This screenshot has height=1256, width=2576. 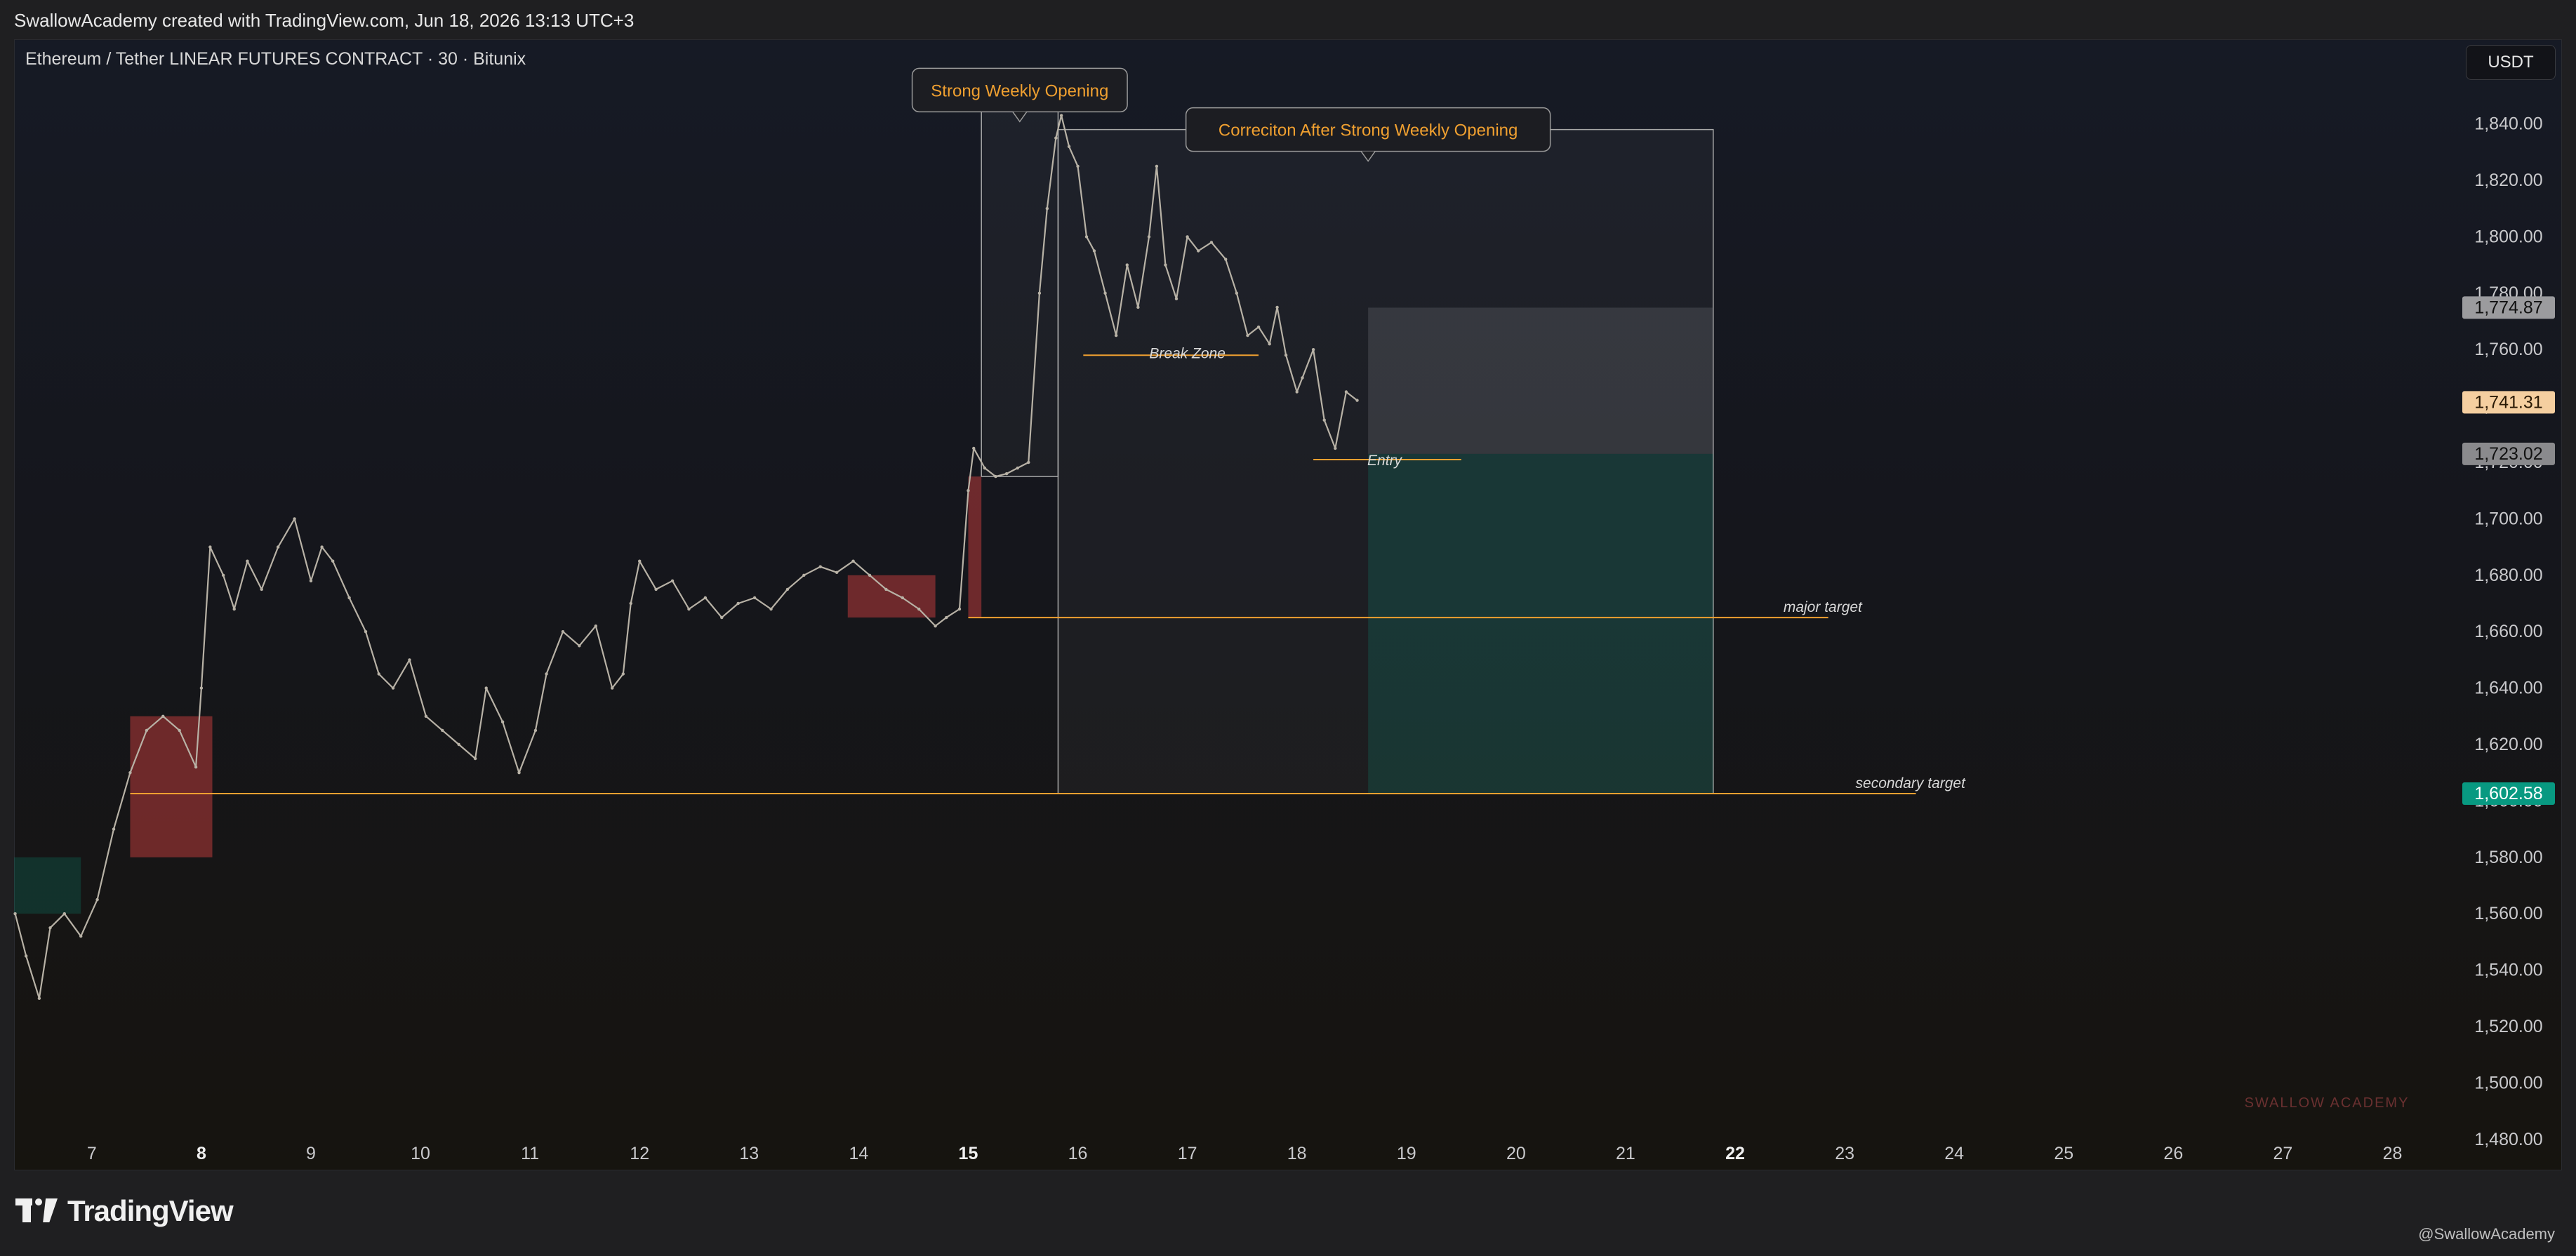 What do you see at coordinates (421, 1154) in the screenshot?
I see `x-tick-label: 10` at bounding box center [421, 1154].